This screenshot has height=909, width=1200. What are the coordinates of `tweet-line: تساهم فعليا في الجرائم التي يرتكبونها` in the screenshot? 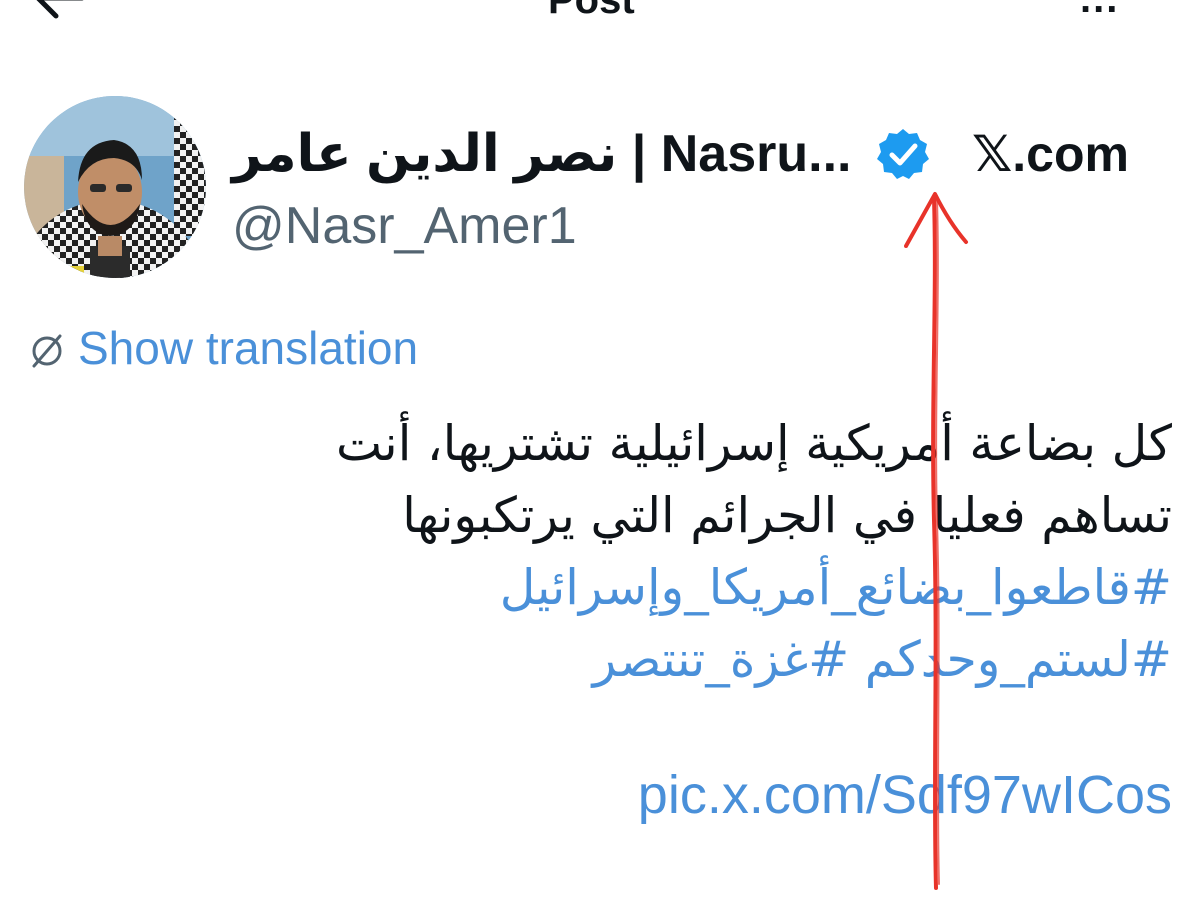 It's located at (787, 515).